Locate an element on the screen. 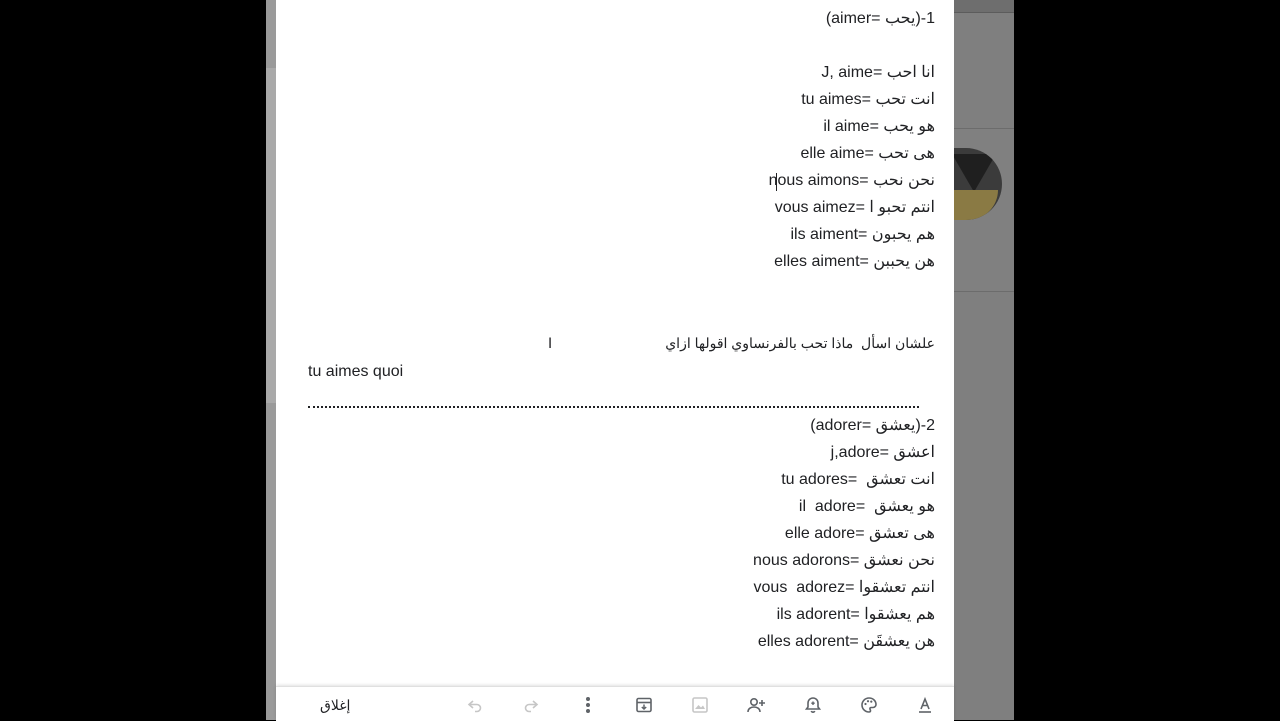 Image resolution: width=1280 pixels, height=721 pixels. note-line: elles aiment= هن يحببن is located at coordinates (854, 261).